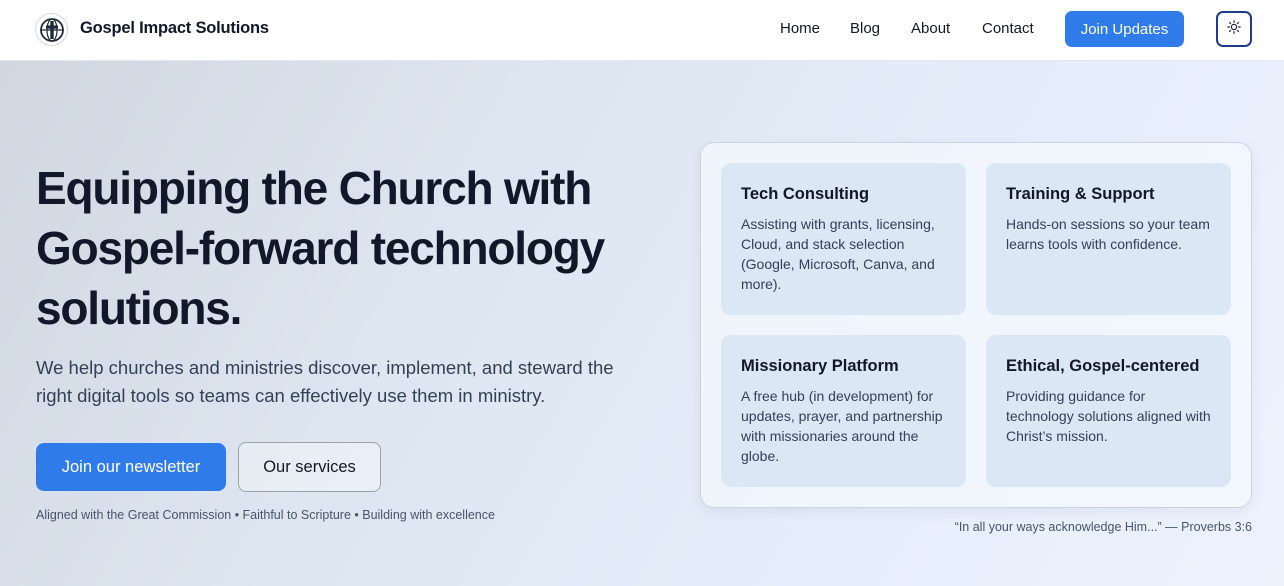 This screenshot has height=586, width=1284. I want to click on service-card-title: Training & Support, so click(1080, 194).